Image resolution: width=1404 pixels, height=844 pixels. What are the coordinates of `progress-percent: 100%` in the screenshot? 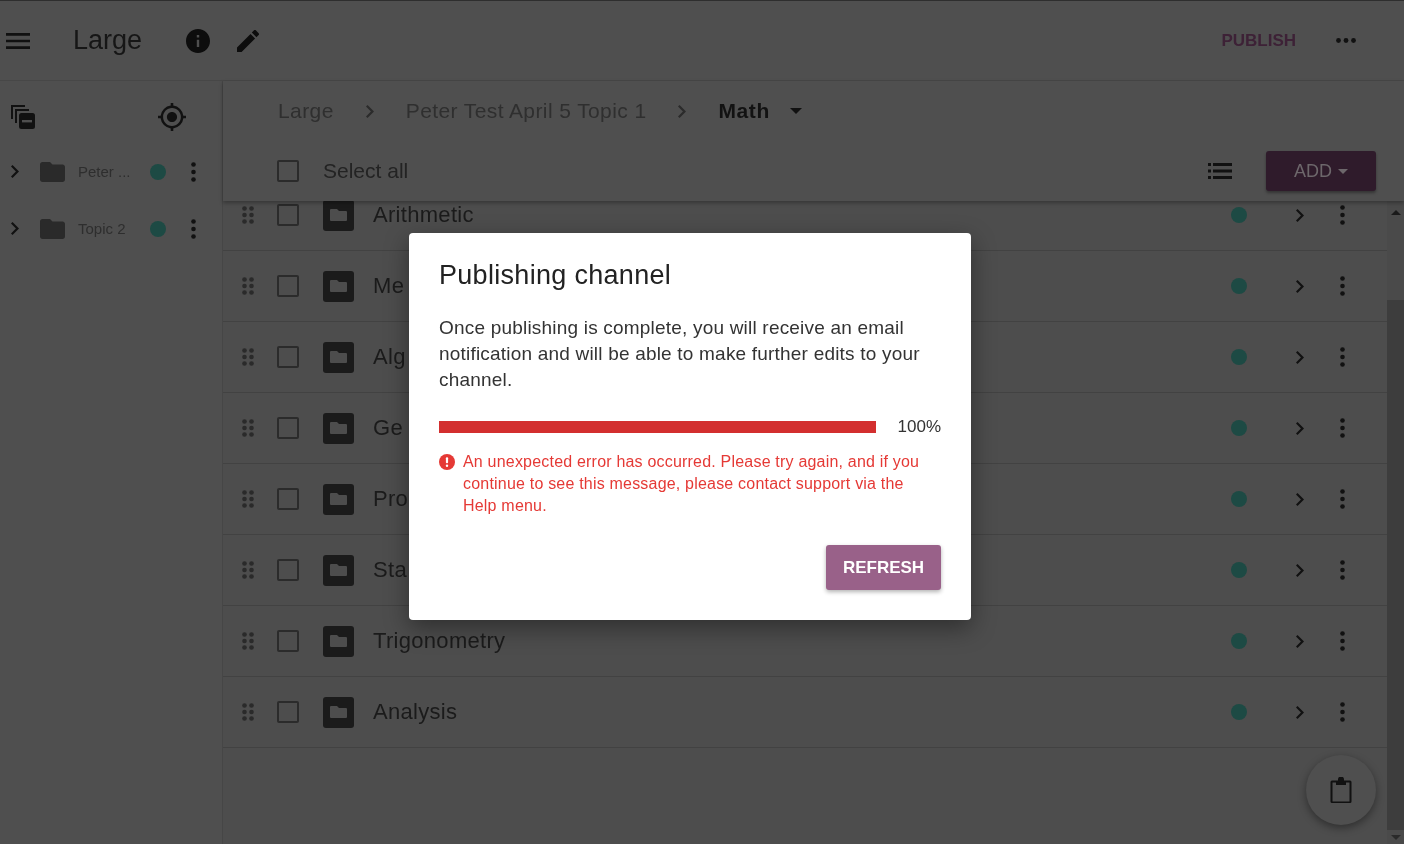 It's located at (919, 427).